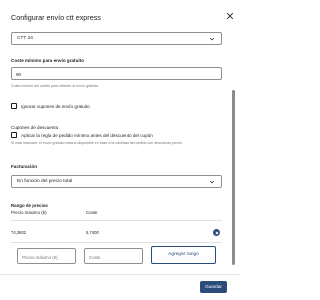 This screenshot has width=320, height=300. I want to click on dialog-header: Configurar envío ctt express, so click(120, 15).